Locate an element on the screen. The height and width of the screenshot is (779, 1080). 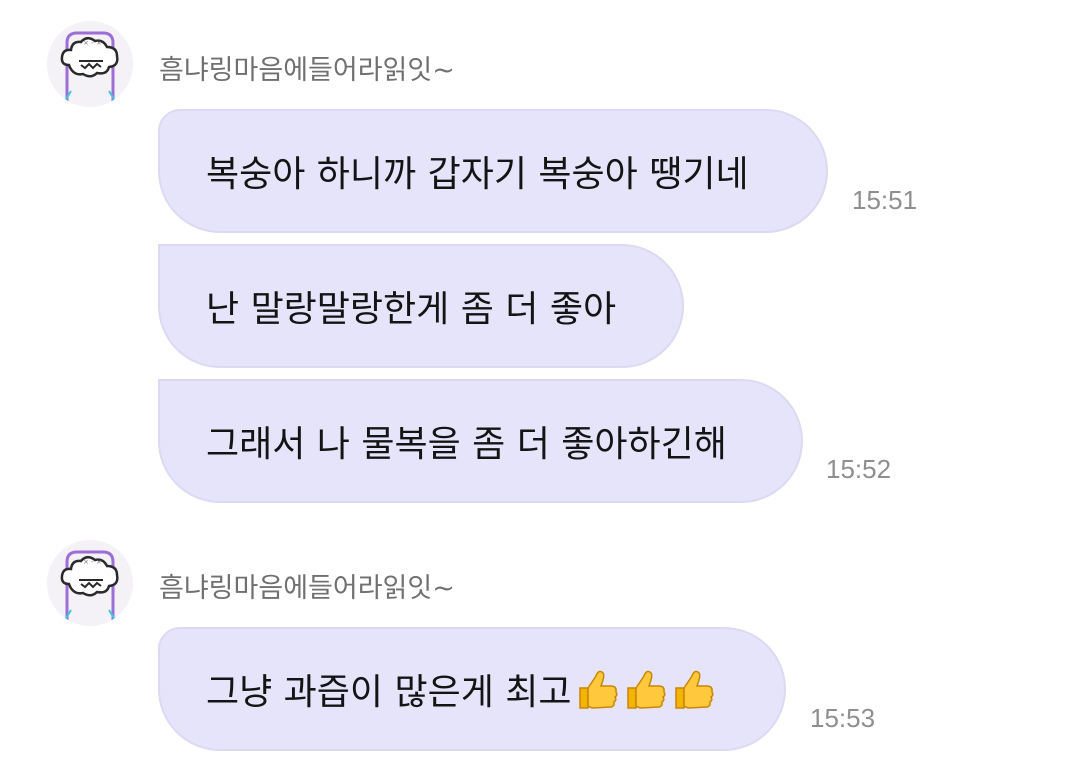
message-bubble: 그래서 나 물복을 좀 더 좋아하긴해 is located at coordinates (480, 441).